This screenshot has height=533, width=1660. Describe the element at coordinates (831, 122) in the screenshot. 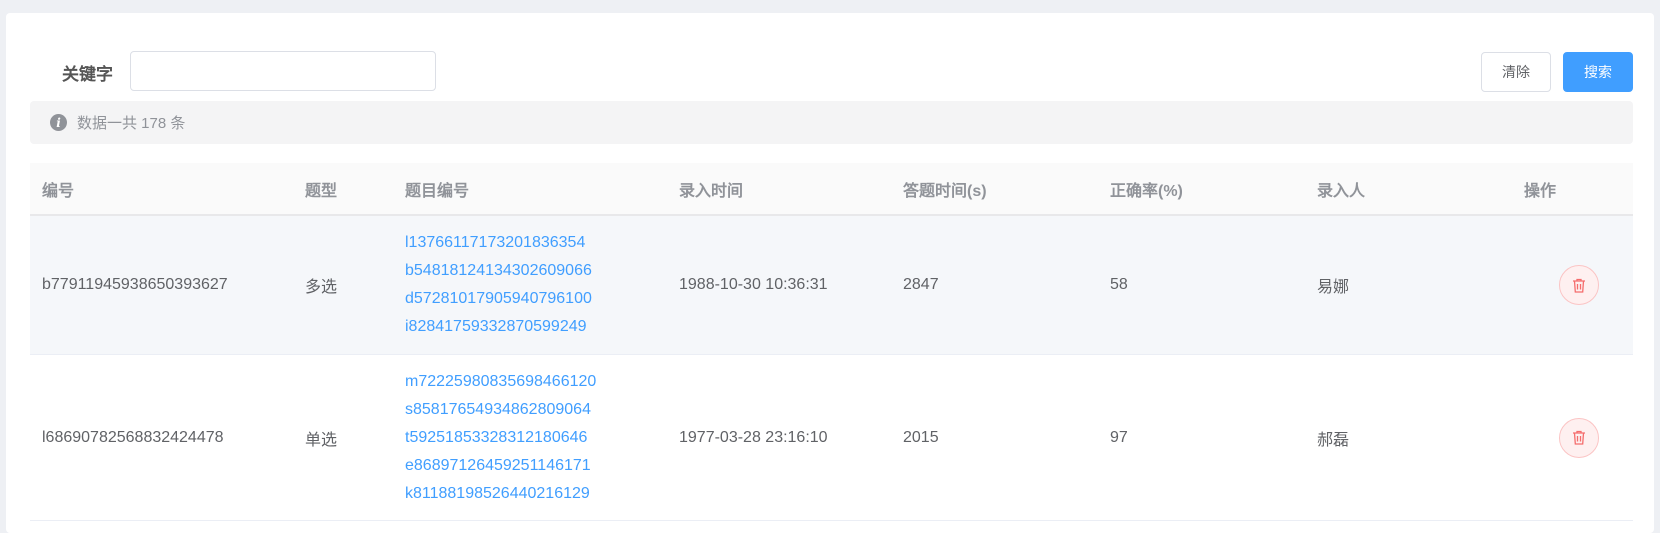

I see `info-alert: i 数据一共 178 条` at that location.